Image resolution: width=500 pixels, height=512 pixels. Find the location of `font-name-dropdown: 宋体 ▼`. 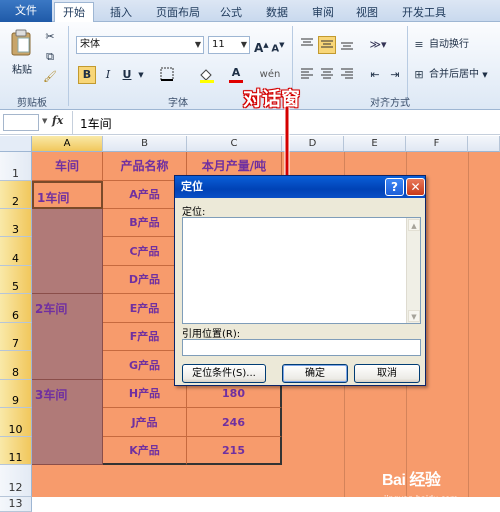

font-name-dropdown: 宋体 ▼ is located at coordinates (140, 45).